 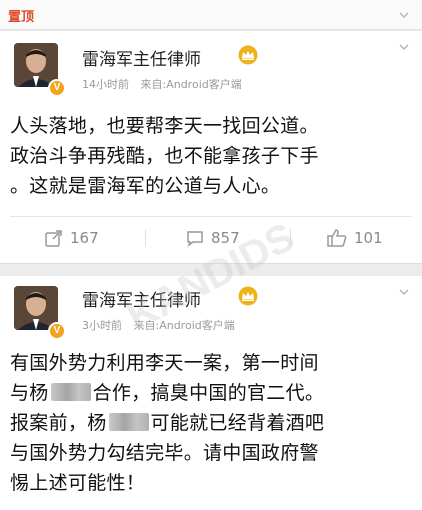 What do you see at coordinates (208, 393) in the screenshot?
I see `post-fragment: 合作，搞臭中国的官二代。` at bounding box center [208, 393].